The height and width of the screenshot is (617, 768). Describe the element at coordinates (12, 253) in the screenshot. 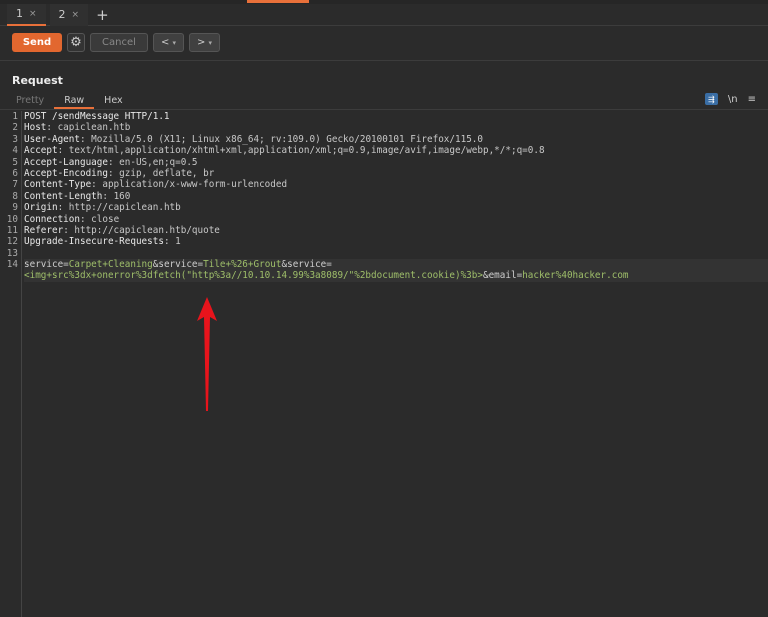

I see `line-number: 13` at that location.